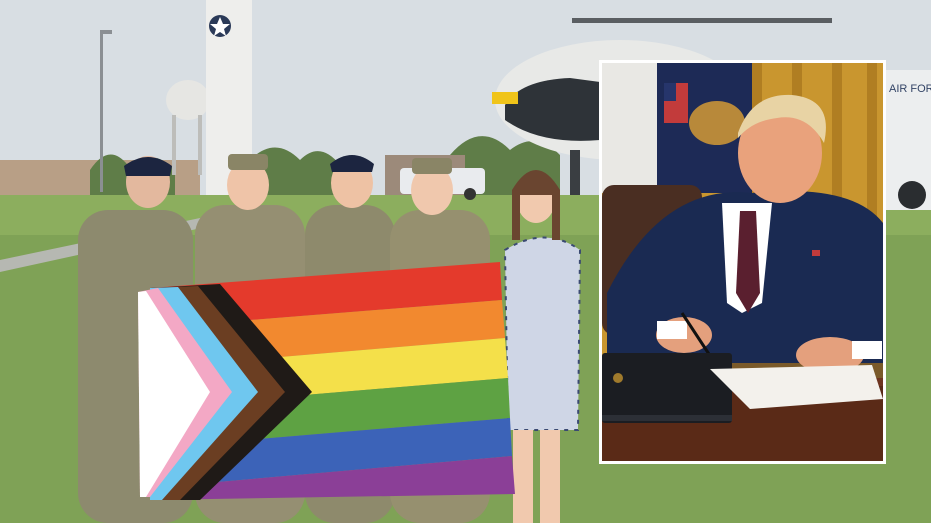  What do you see at coordinates (101, 112) in the screenshot?
I see `light-pole` at bounding box center [101, 112].